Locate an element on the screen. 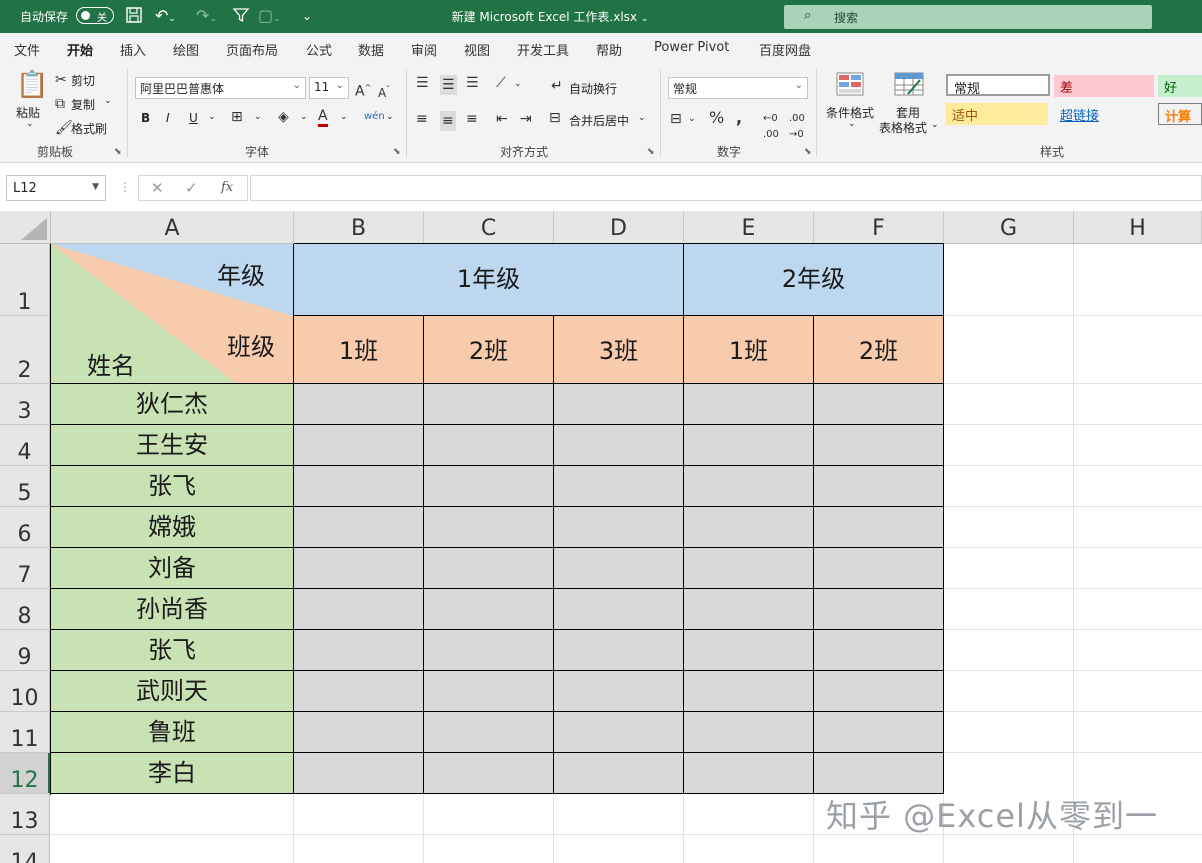 Image resolution: width=1202 pixels, height=863 pixels. fill-color-icon: ◈ is located at coordinates (283, 117).